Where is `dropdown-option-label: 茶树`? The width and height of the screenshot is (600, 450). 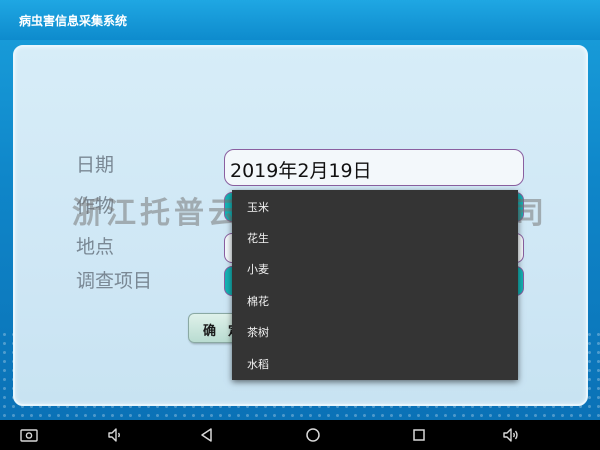 dropdown-option-label: 茶树 is located at coordinates (258, 332).